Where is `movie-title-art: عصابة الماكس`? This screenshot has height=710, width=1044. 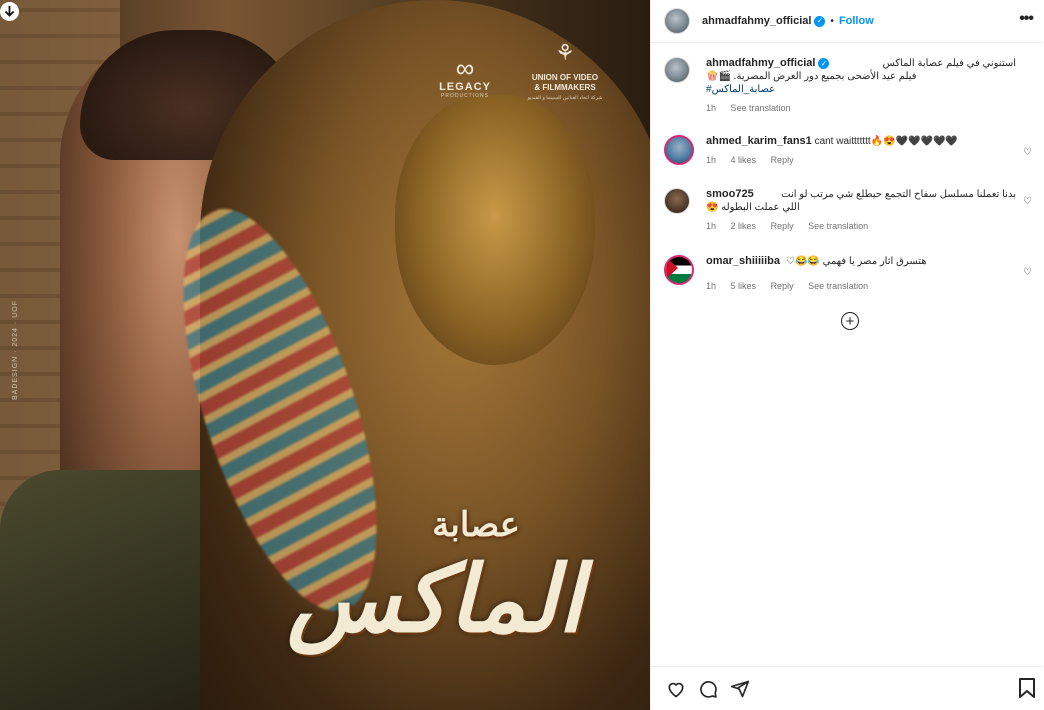 movie-title-art: عصابة الماكس is located at coordinates (435, 595).